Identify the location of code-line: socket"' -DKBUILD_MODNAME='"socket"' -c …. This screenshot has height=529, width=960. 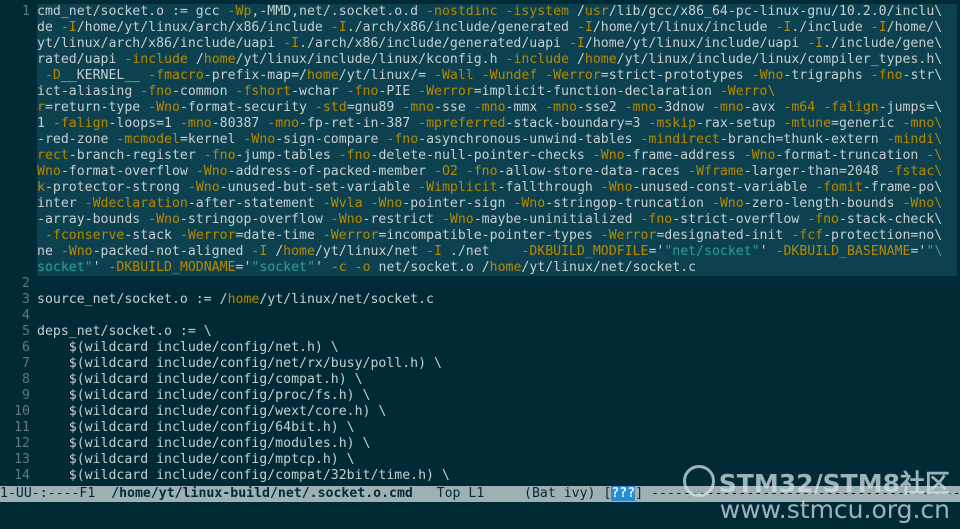
(480, 268).